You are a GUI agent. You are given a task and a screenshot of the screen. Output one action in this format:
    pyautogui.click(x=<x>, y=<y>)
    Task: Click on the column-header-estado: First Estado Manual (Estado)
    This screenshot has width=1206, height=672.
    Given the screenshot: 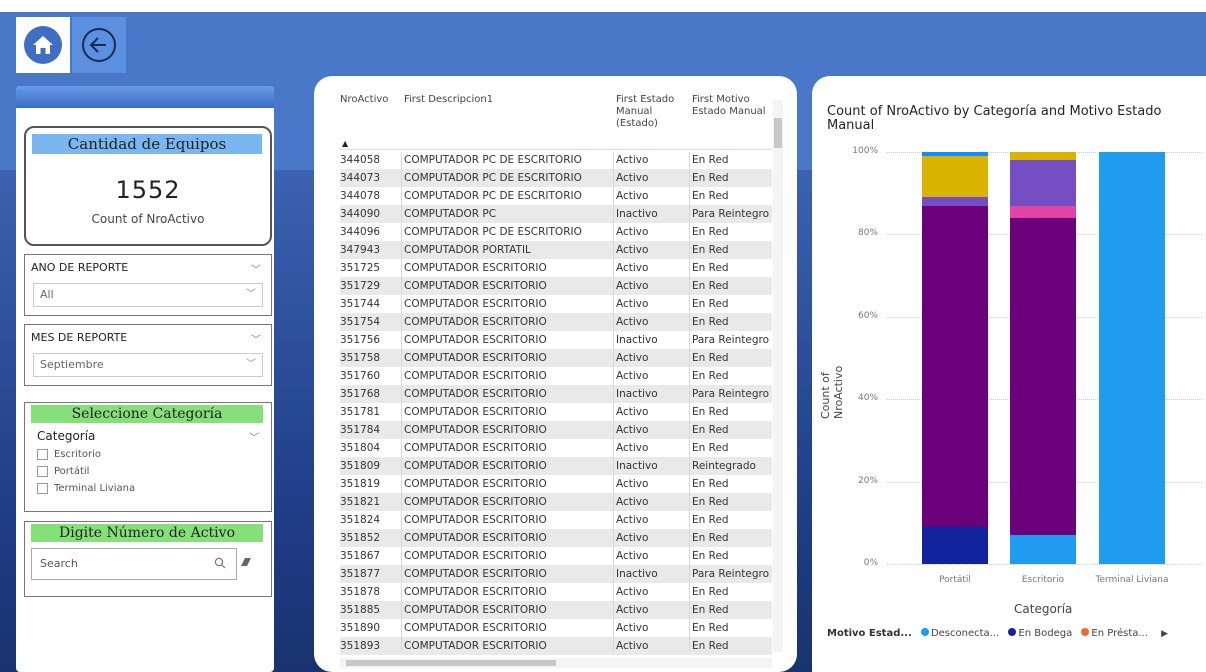 What is the action you would take?
    pyautogui.click(x=650, y=112)
    